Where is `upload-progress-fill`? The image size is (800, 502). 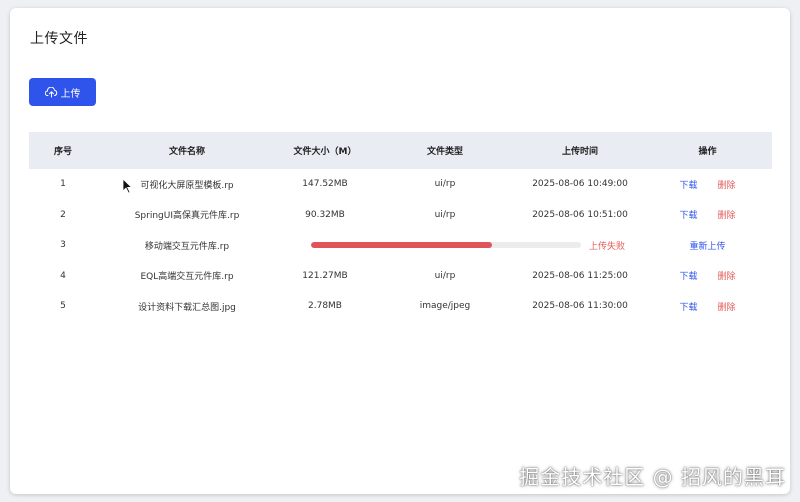 upload-progress-fill is located at coordinates (401, 245).